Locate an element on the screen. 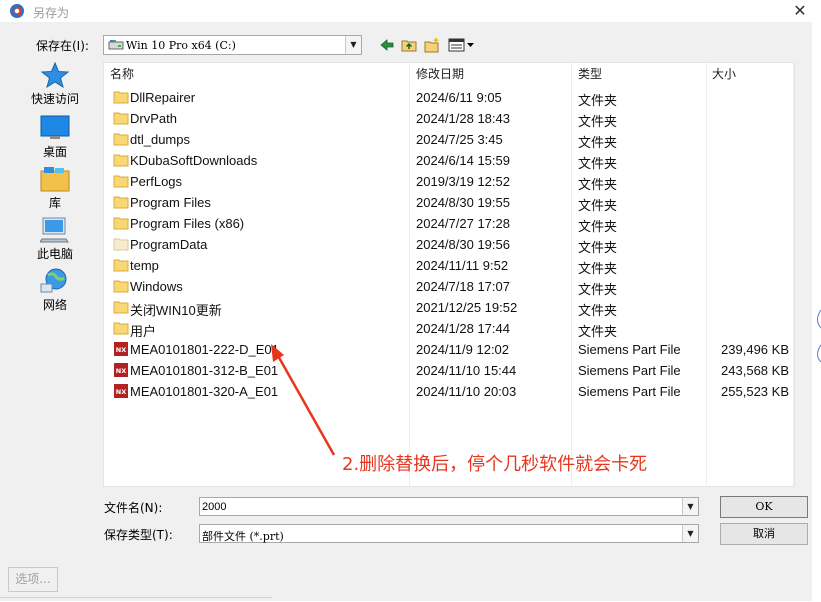  file-row: 关闭WIN10更新 2021/12/25 19:52 文件夹 is located at coordinates (450, 307).